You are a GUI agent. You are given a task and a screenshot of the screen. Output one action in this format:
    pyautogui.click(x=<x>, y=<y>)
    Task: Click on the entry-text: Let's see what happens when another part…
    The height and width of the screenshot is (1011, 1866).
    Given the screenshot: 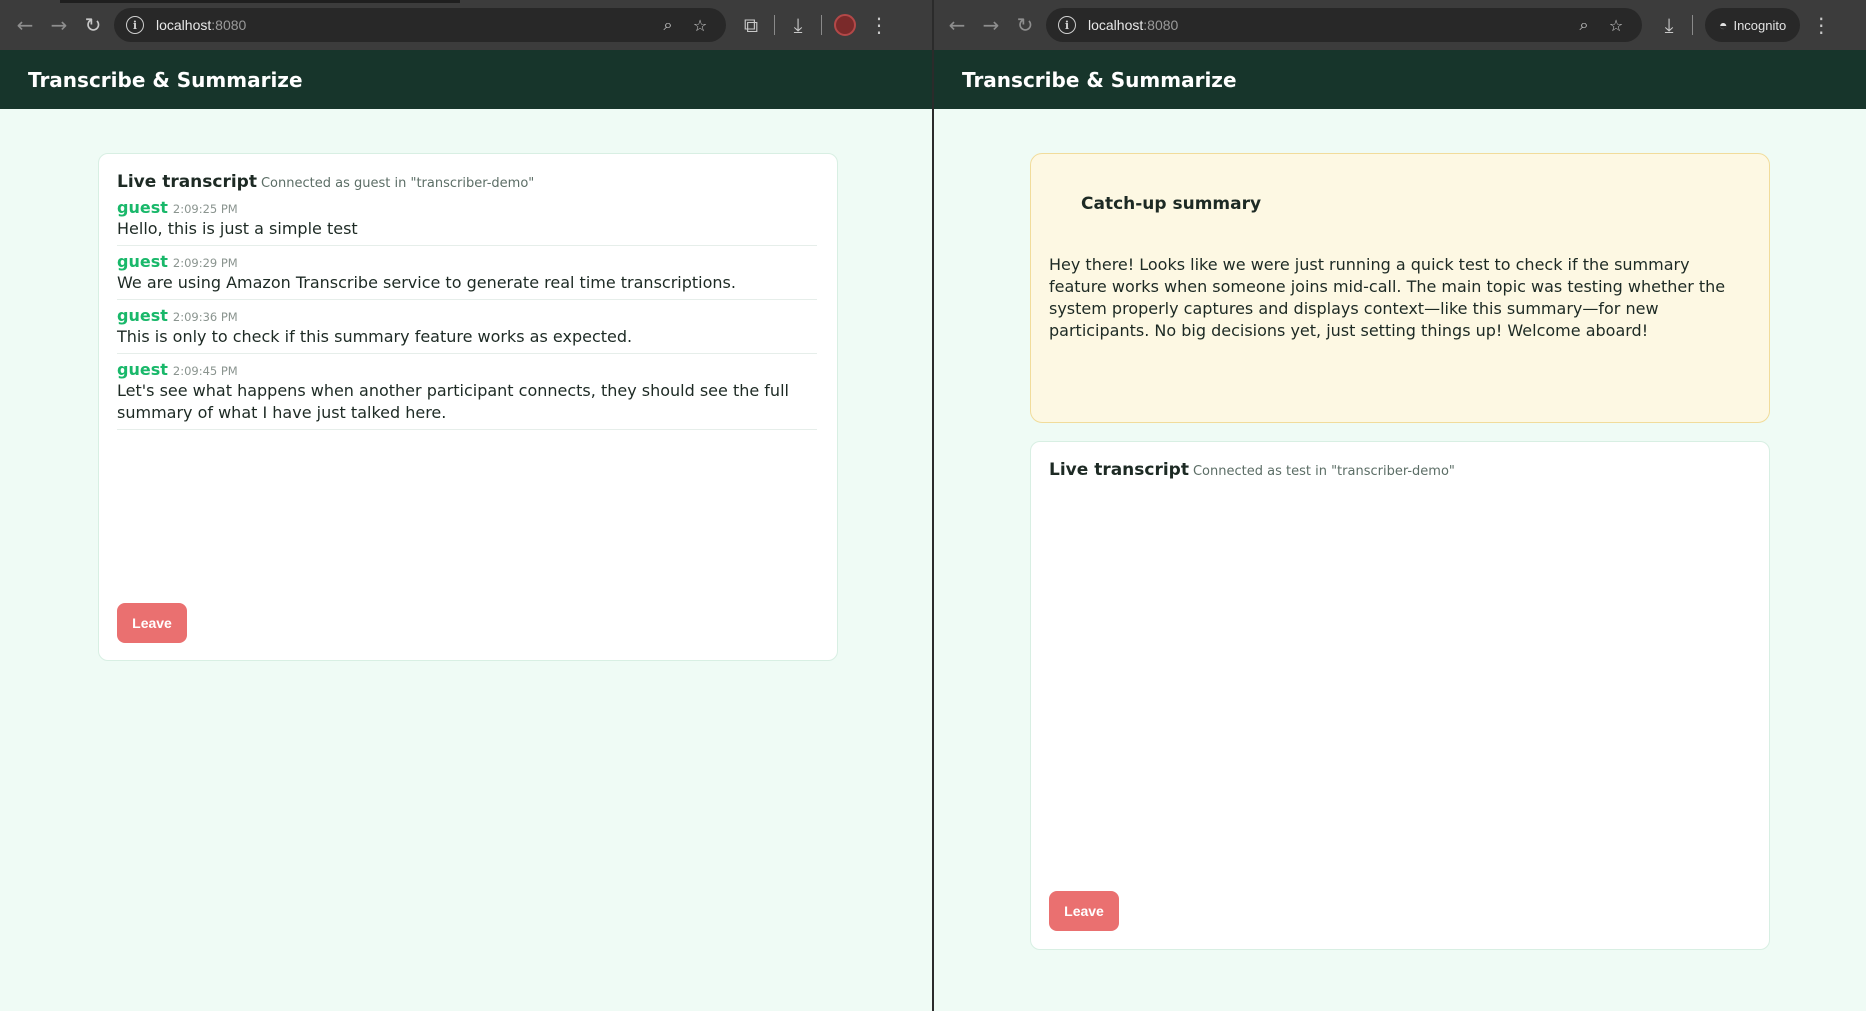 What is the action you would take?
    pyautogui.click(x=453, y=401)
    